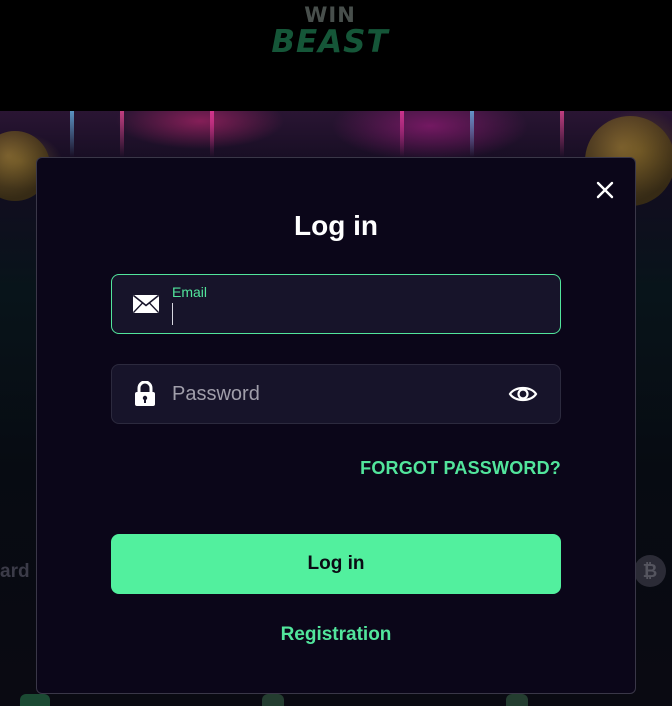 The height and width of the screenshot is (706, 672). I want to click on registration-link: Registration, so click(336, 635).